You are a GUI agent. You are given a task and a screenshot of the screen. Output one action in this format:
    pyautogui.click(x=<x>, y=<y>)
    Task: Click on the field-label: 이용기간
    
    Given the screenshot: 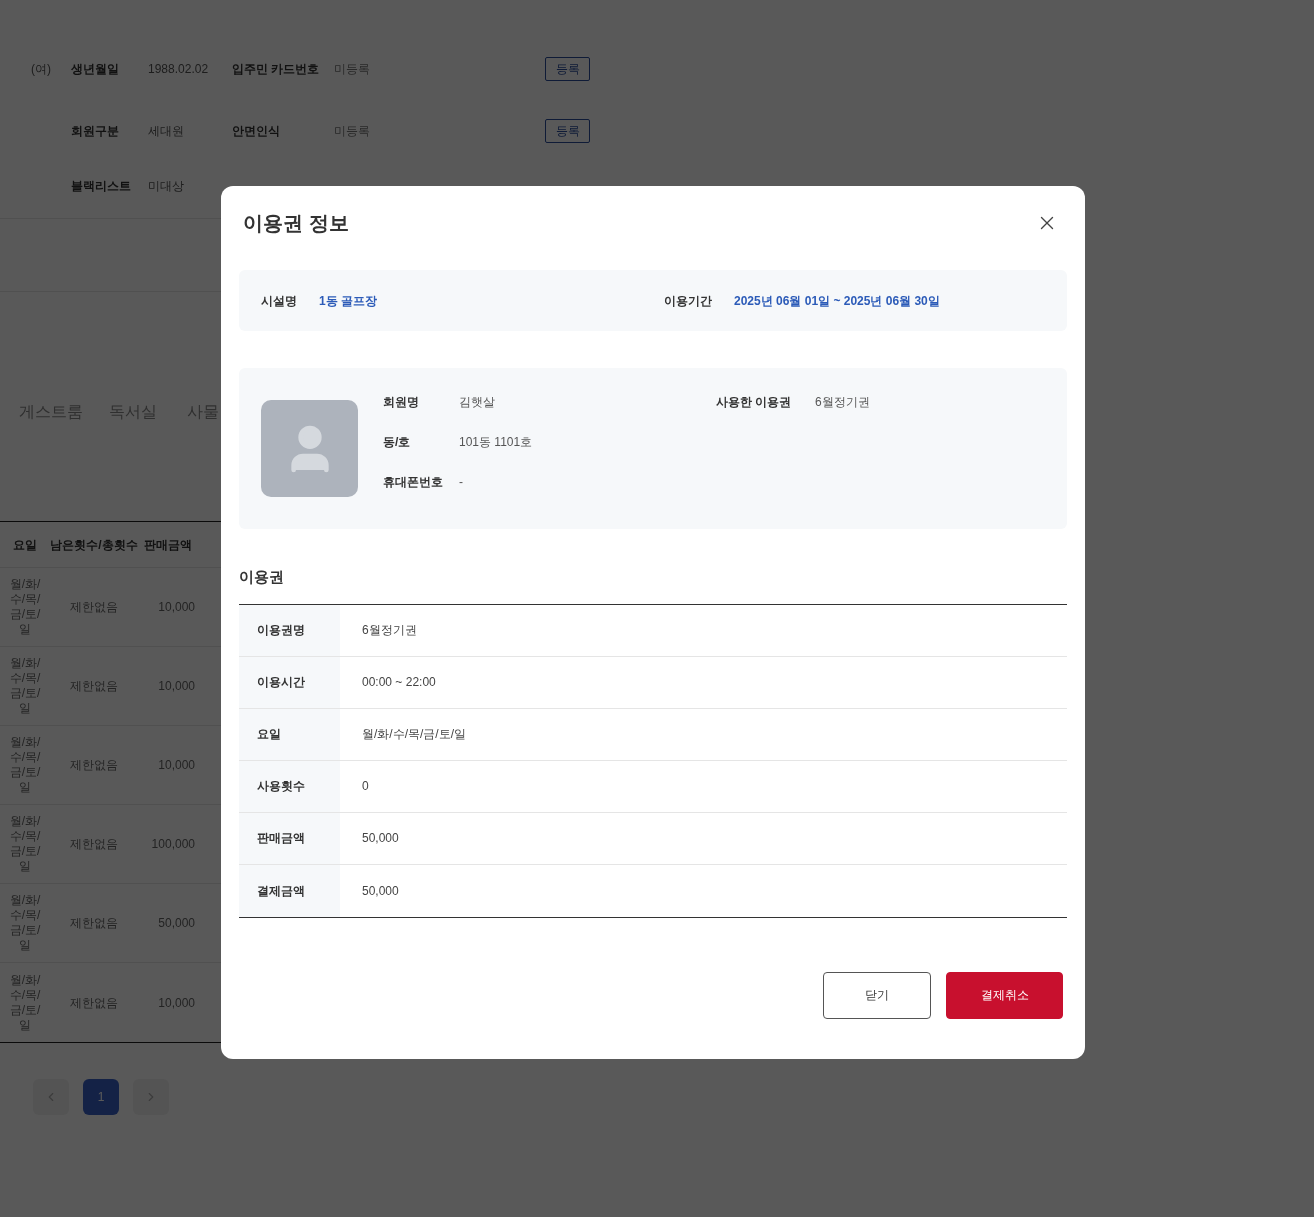 What is the action you would take?
    pyautogui.click(x=688, y=301)
    